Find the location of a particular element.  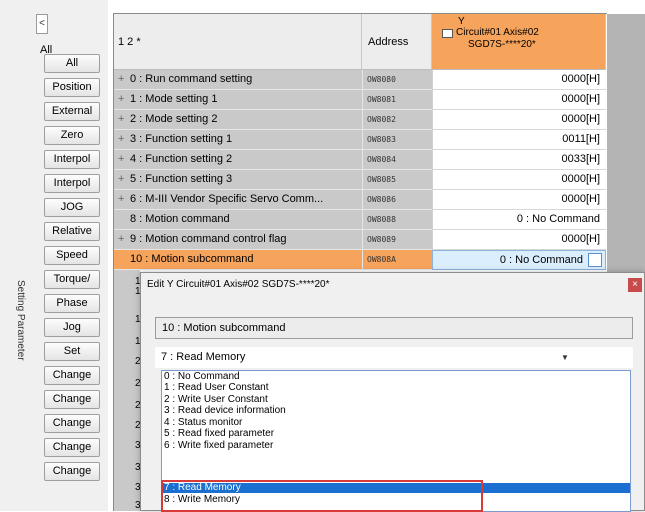

device-icon is located at coordinates (447, 33).